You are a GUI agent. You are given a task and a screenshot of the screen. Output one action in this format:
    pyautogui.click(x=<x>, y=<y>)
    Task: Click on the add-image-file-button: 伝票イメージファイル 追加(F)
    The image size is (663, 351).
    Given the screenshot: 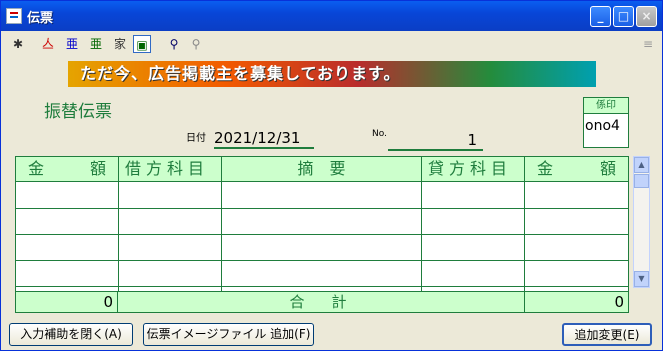 What is the action you would take?
    pyautogui.click(x=228, y=334)
    